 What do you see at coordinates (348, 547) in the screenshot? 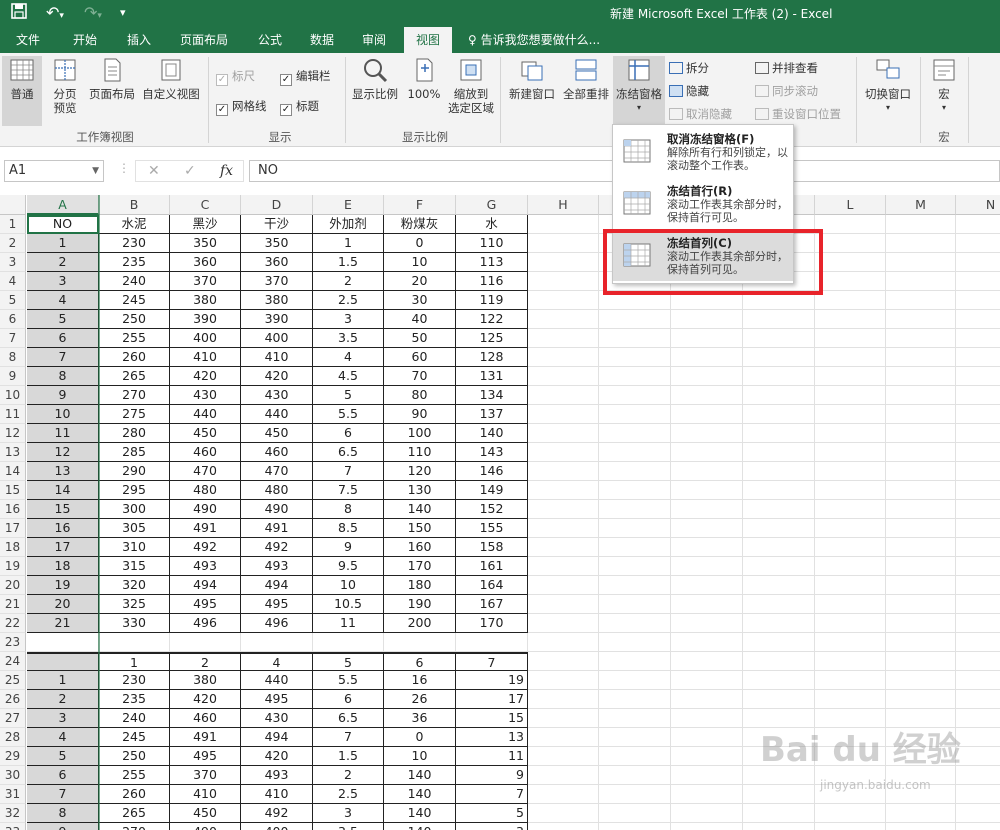
I see `cell-e18: 9` at bounding box center [348, 547].